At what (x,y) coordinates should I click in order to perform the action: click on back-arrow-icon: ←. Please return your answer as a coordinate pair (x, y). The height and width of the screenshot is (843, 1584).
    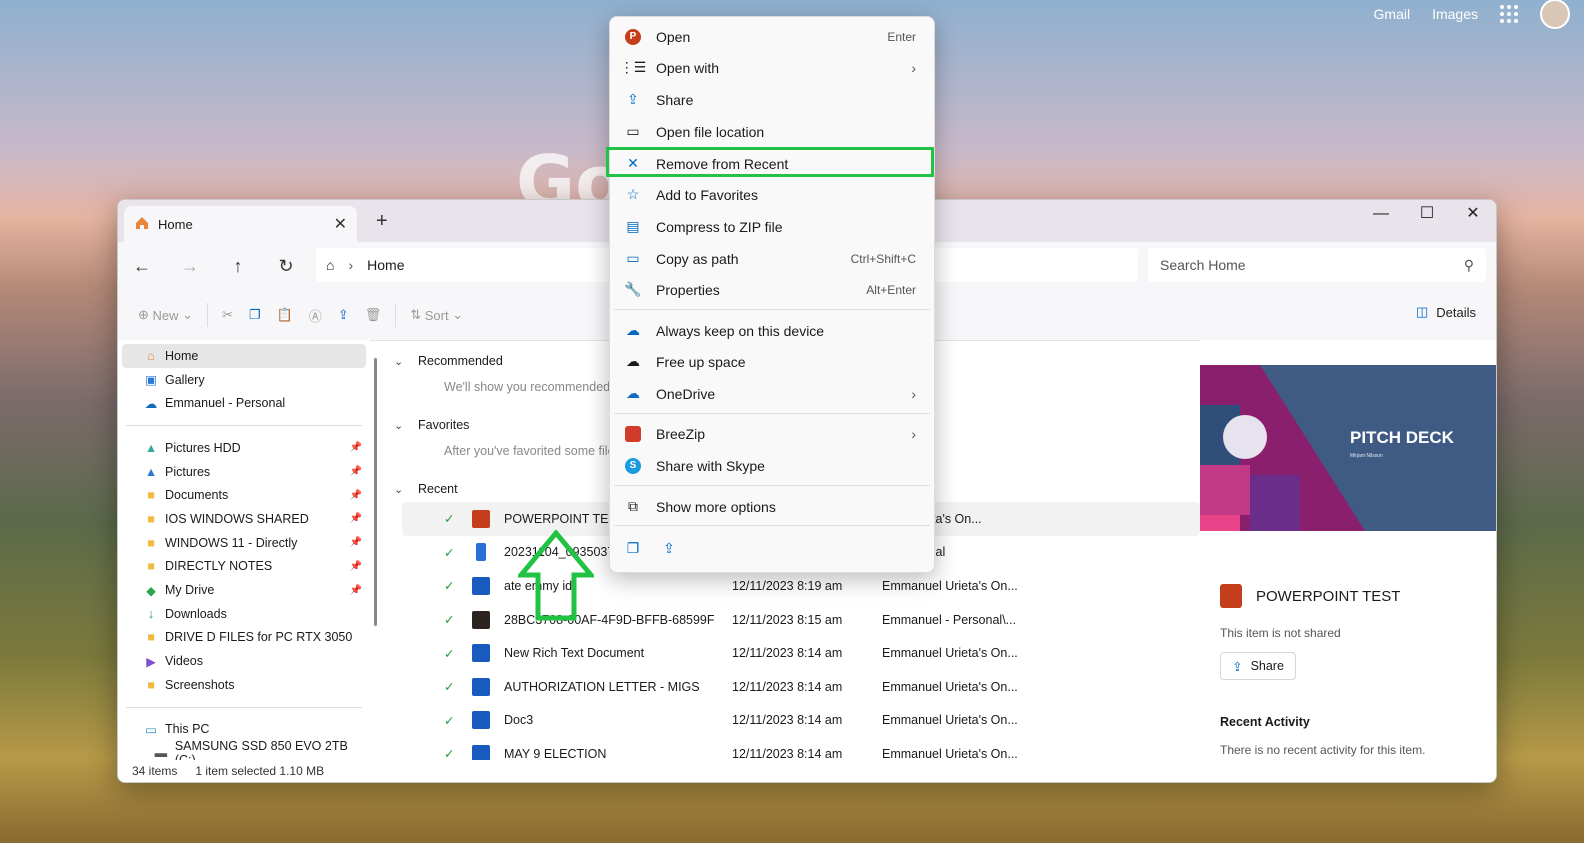
    Looking at the image, I should click on (142, 266).